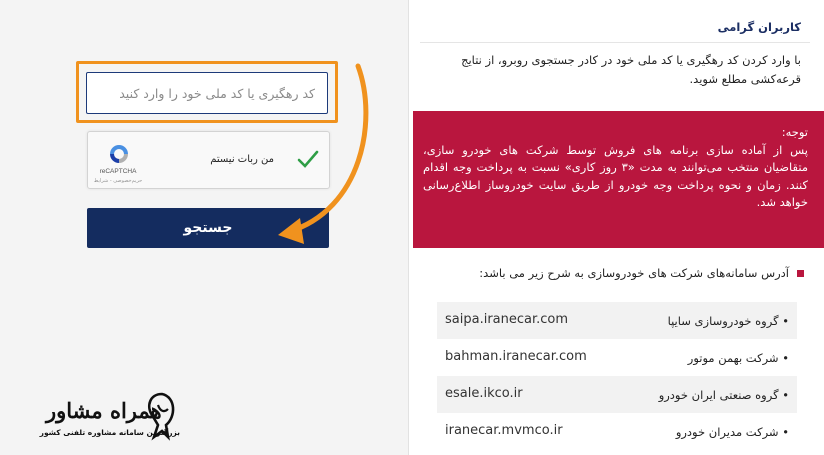  I want to click on orange-arrow-icon, so click(323, 153).